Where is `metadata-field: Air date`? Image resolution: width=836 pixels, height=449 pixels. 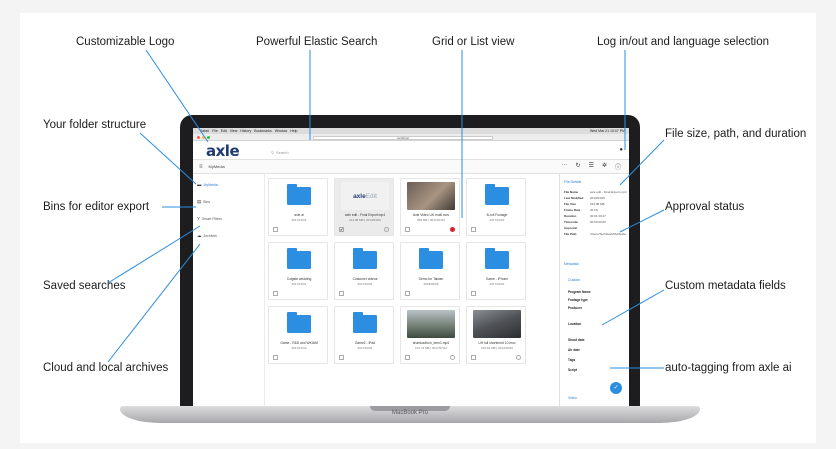
metadata-field: Air date is located at coordinates (574, 350).